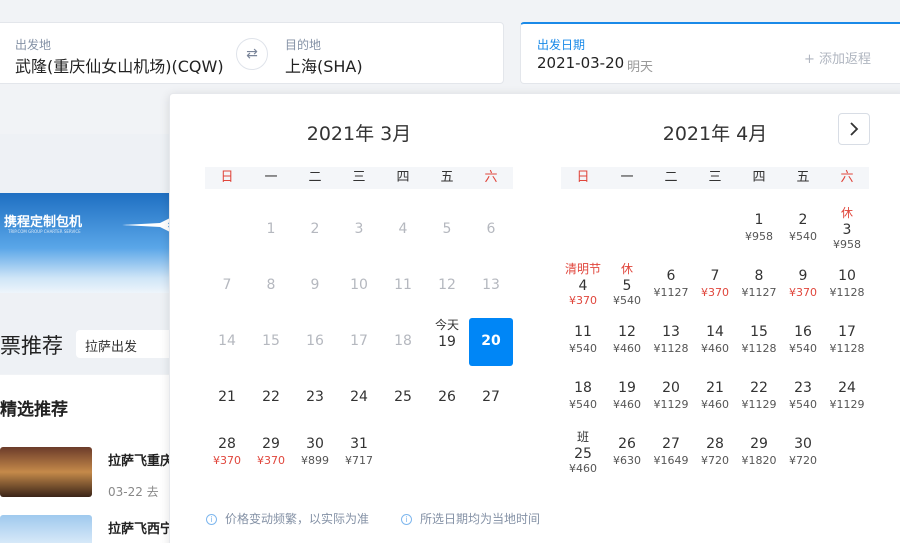  I want to click on month-title-march: 2021年 3月, so click(359, 134).